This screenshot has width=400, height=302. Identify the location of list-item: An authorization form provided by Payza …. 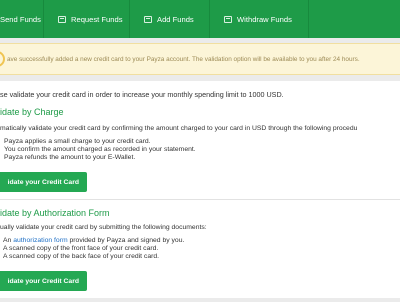
(93, 241).